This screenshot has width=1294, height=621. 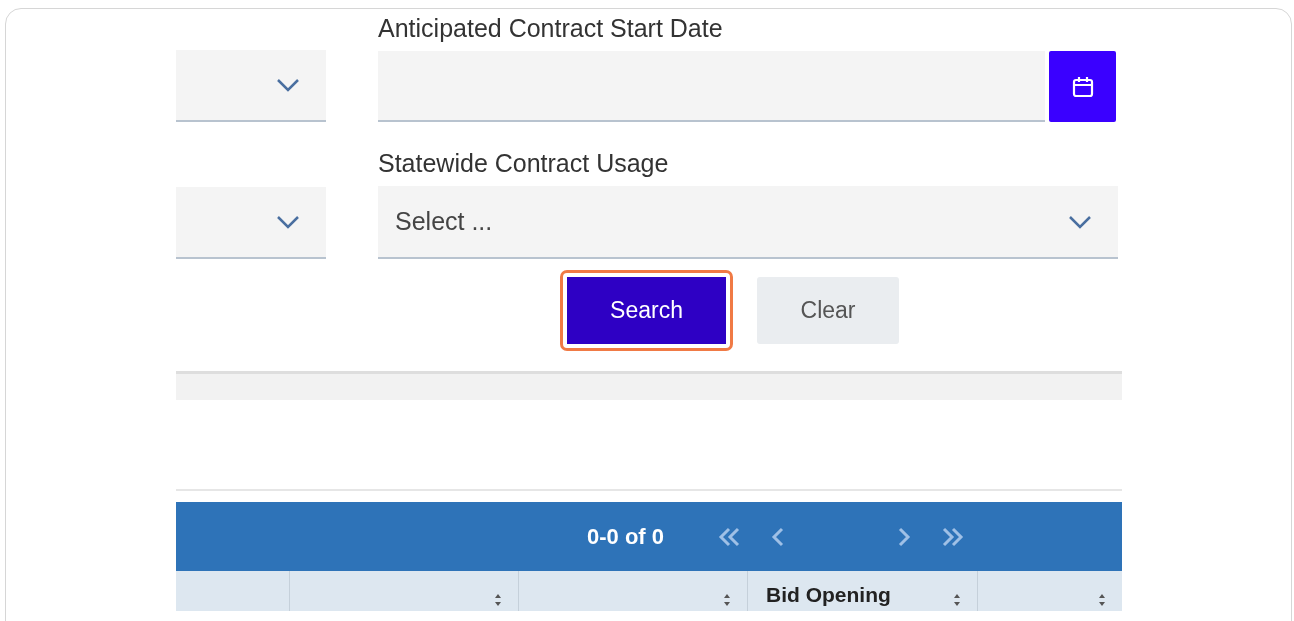 I want to click on page-range: 0-0 of 0, so click(x=626, y=536).